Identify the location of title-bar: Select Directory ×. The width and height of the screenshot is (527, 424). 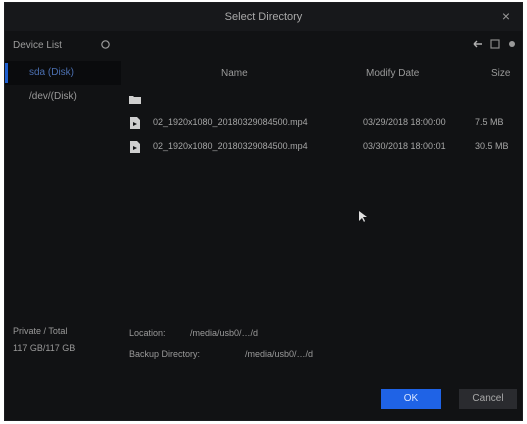
(263, 17).